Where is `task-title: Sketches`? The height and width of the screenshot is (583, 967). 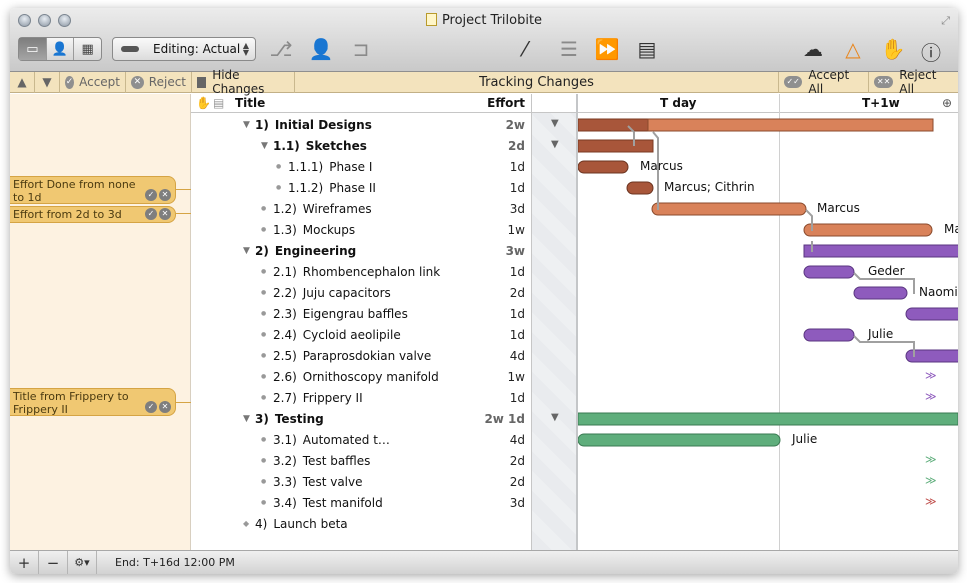
task-title: Sketches is located at coordinates (336, 146).